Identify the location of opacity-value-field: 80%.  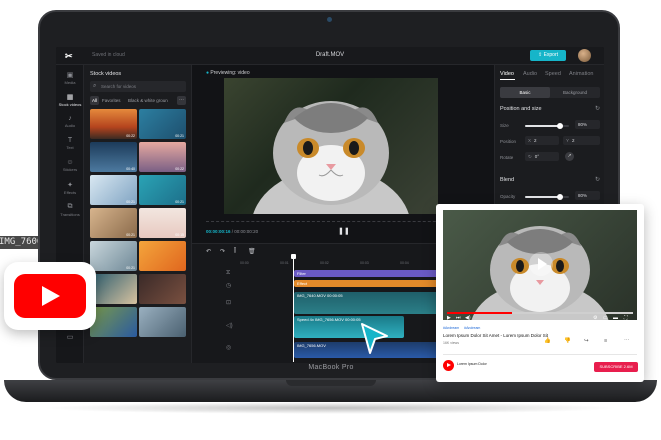
(587, 195).